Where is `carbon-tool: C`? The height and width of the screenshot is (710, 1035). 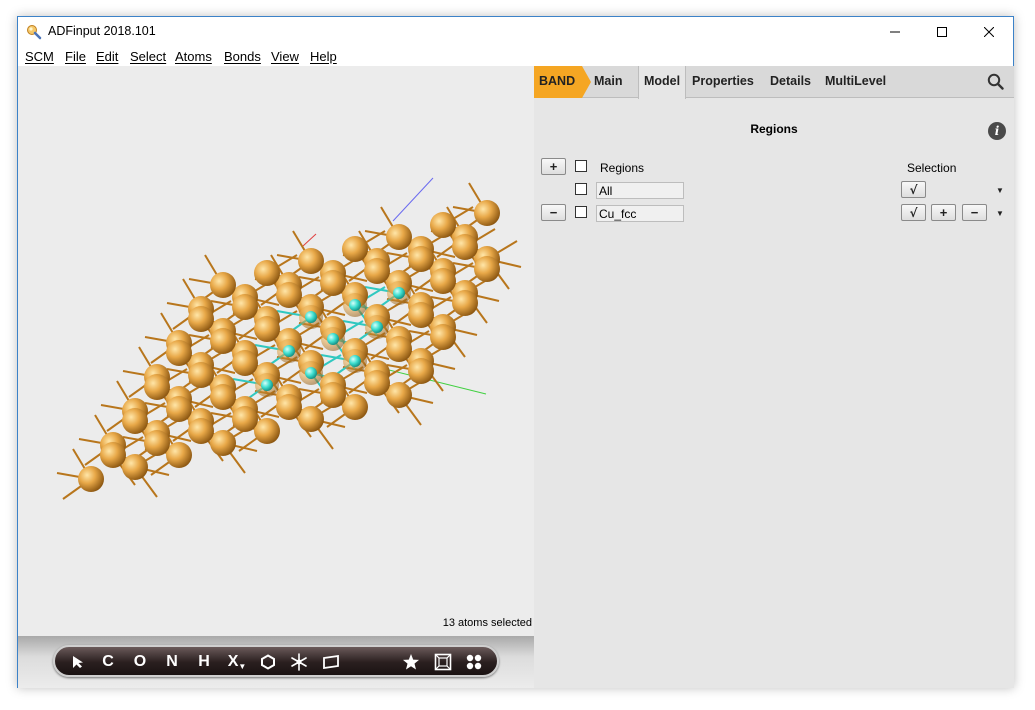
carbon-tool: C is located at coordinates (108, 662).